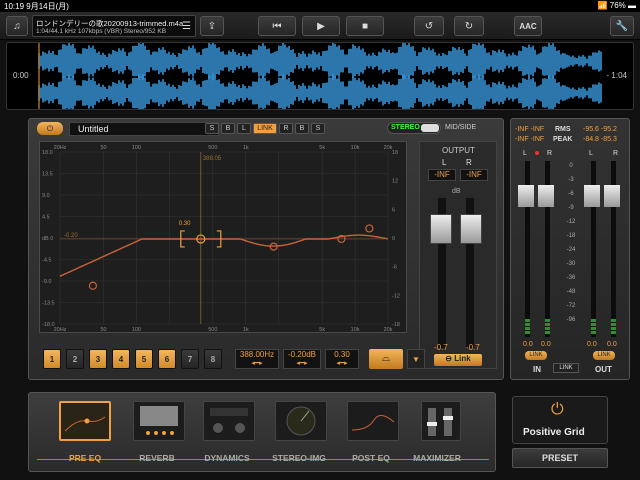 The image size is (640, 480). What do you see at coordinates (17, 26) in the screenshot?
I see `music-library-button: ♫` at bounding box center [17, 26].